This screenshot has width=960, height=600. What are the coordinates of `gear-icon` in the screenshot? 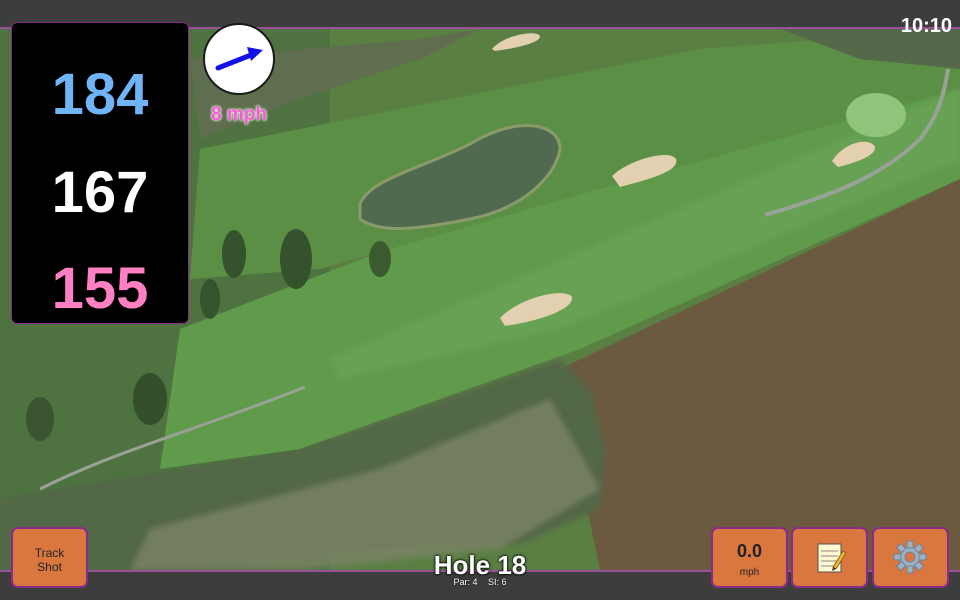 It's located at (910, 557).